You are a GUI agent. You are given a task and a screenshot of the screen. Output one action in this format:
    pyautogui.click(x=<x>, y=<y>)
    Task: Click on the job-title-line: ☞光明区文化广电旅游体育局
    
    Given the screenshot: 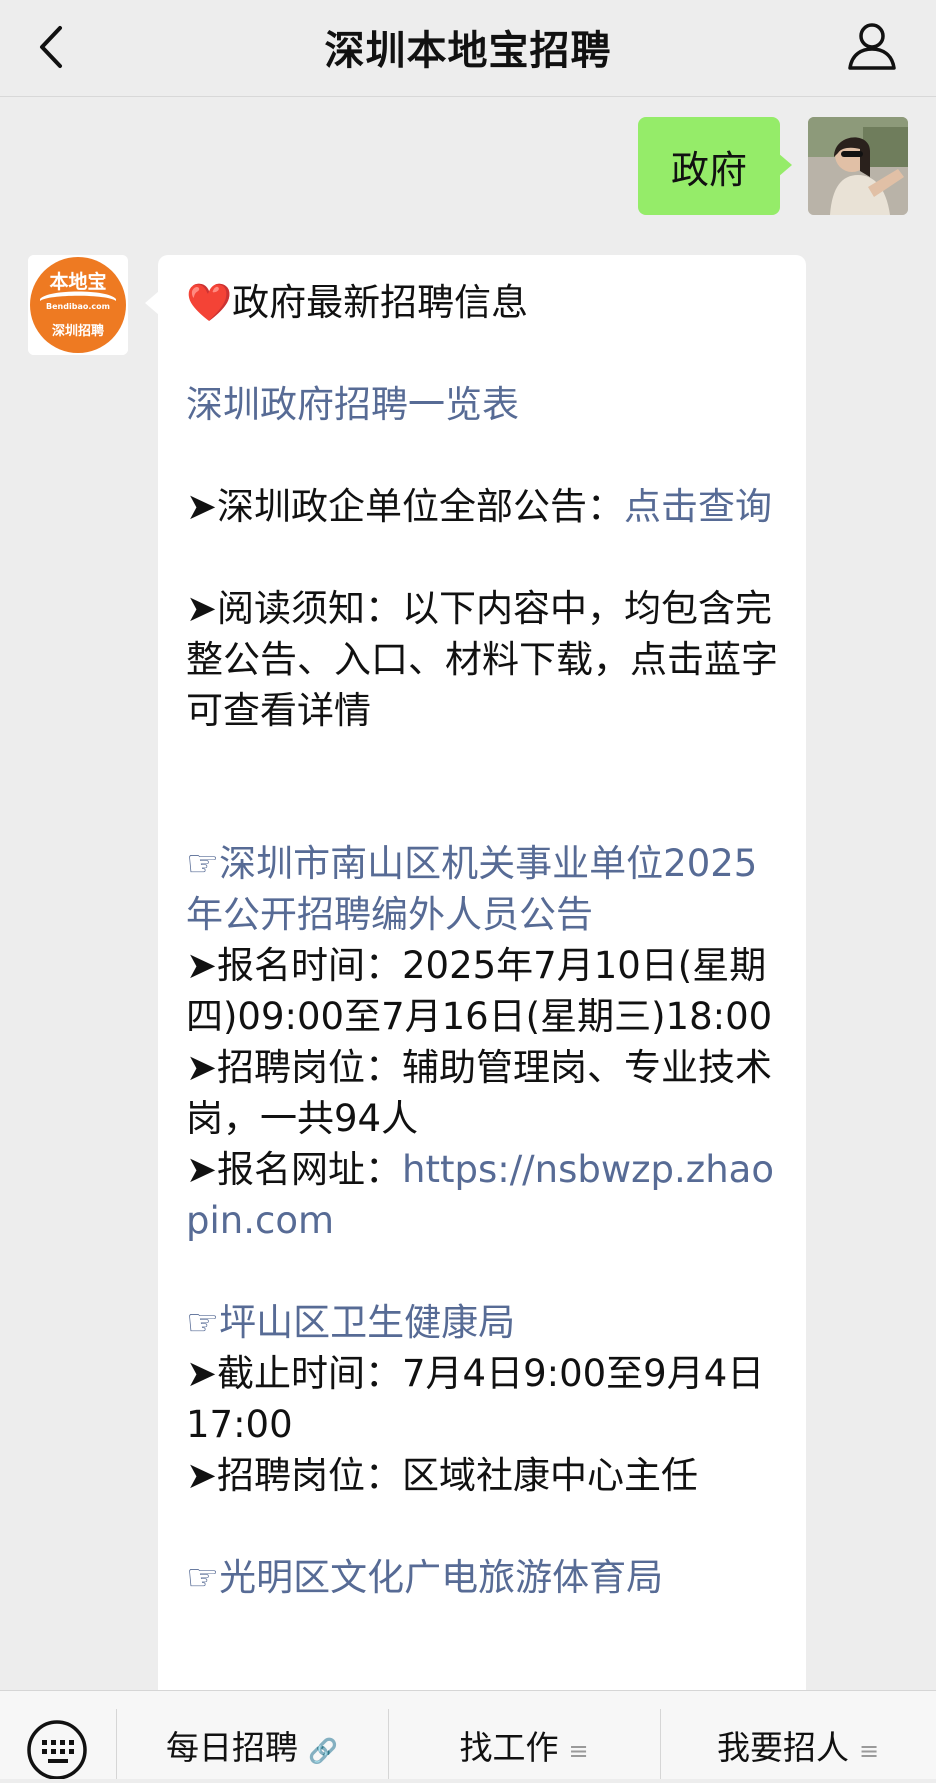 What is the action you would take?
    pyautogui.click(x=486, y=1577)
    